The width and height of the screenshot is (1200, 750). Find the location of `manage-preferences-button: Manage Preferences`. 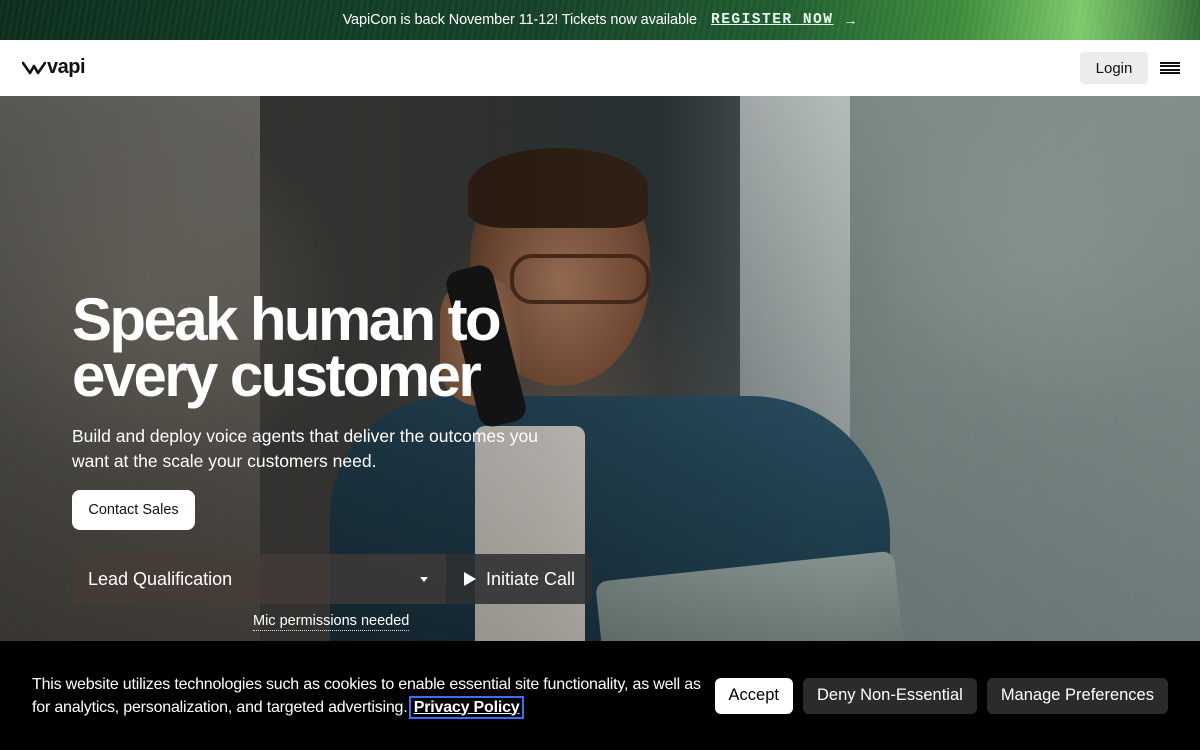

manage-preferences-button: Manage Preferences is located at coordinates (1077, 695).